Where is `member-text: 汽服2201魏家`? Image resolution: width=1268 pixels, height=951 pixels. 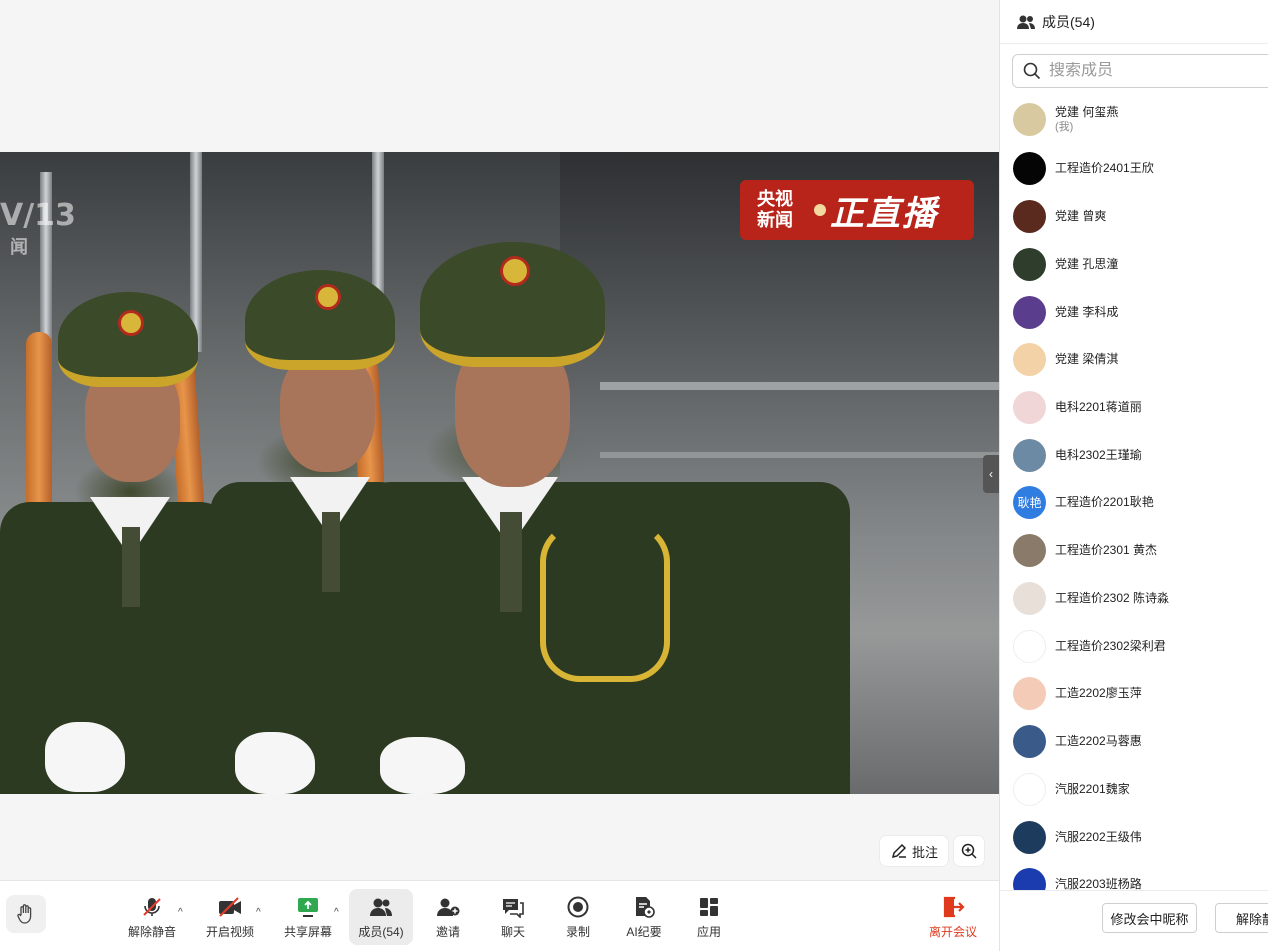 member-text: 汽服2201魏家 is located at coordinates (1088, 789).